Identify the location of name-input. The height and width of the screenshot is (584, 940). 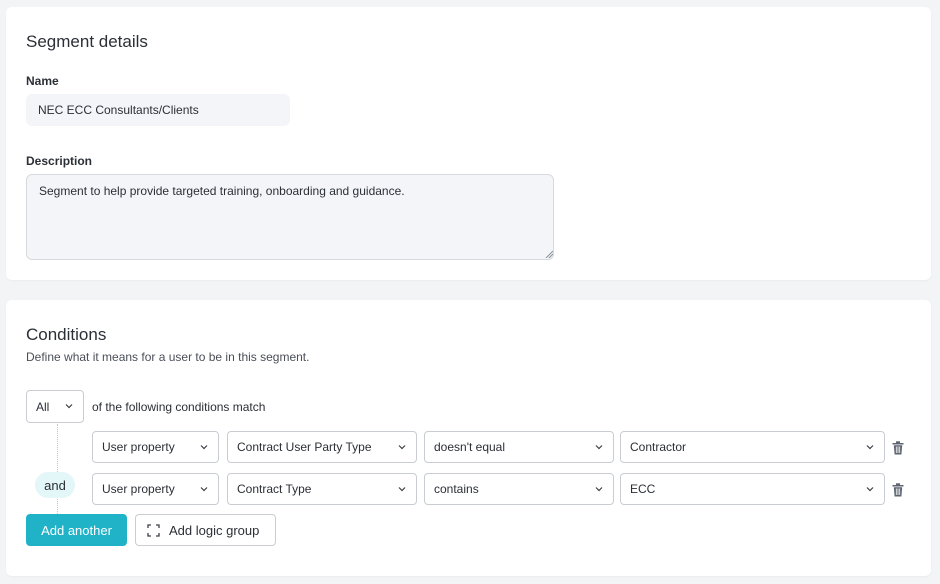
(158, 110).